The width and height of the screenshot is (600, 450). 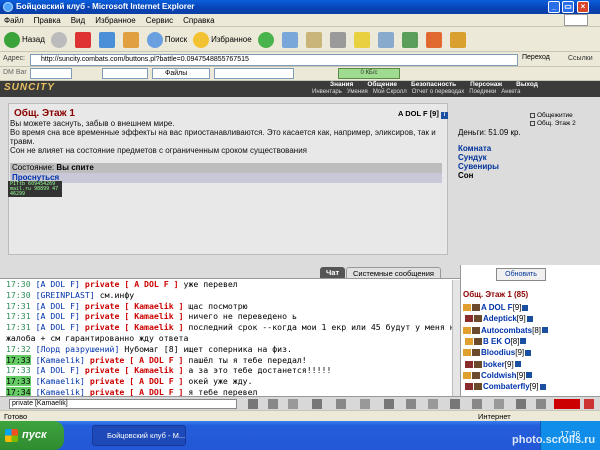 I want to click on send-icon, so click(x=253, y=404).